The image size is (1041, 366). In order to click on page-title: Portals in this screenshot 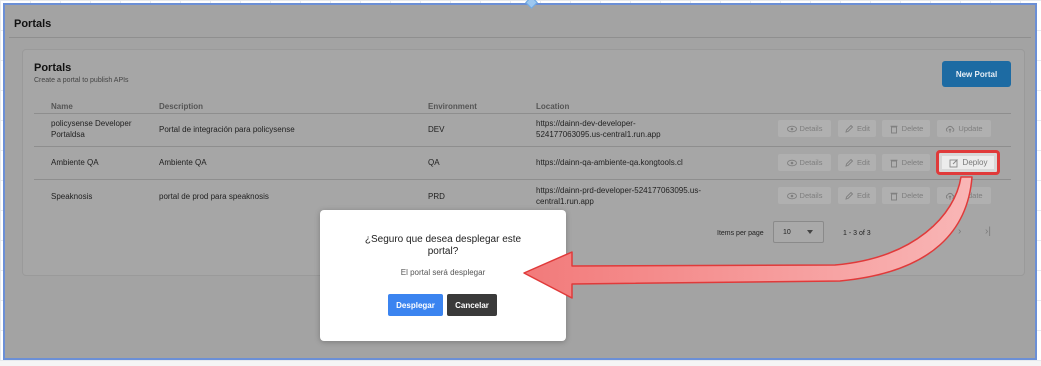, I will do `click(33, 24)`.